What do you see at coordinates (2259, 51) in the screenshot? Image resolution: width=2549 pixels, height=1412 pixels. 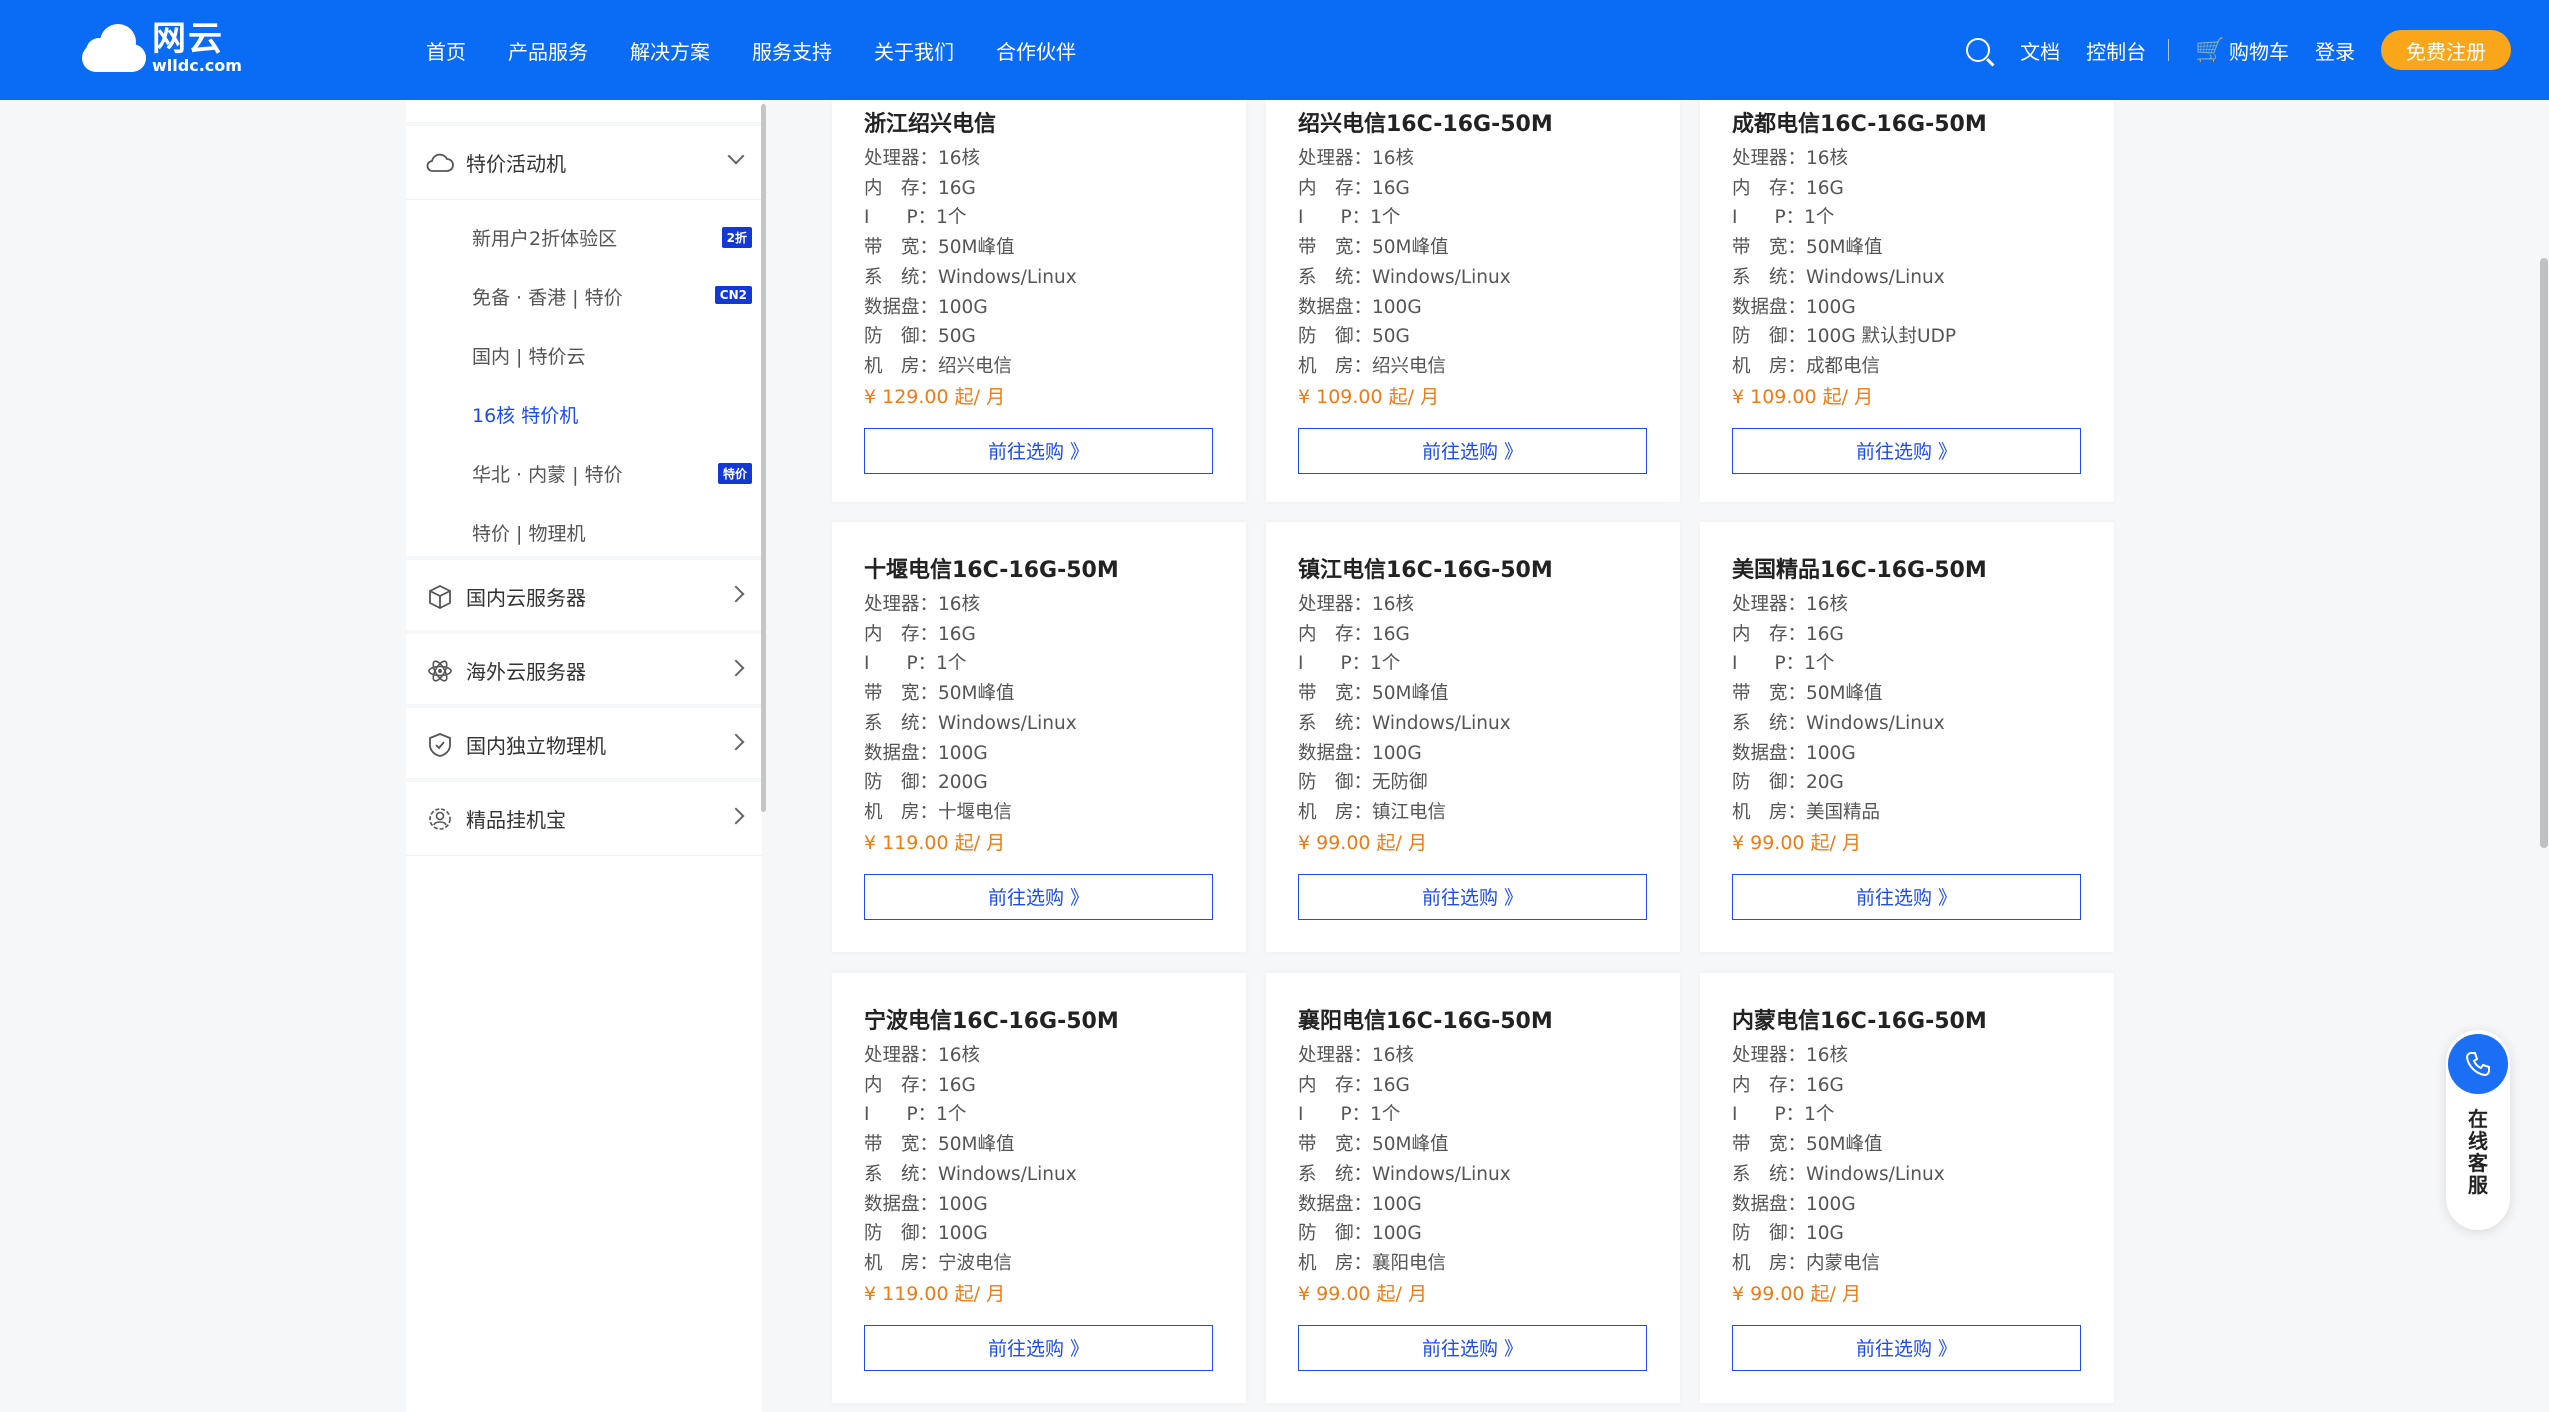 I see `cart-label: 购物车` at bounding box center [2259, 51].